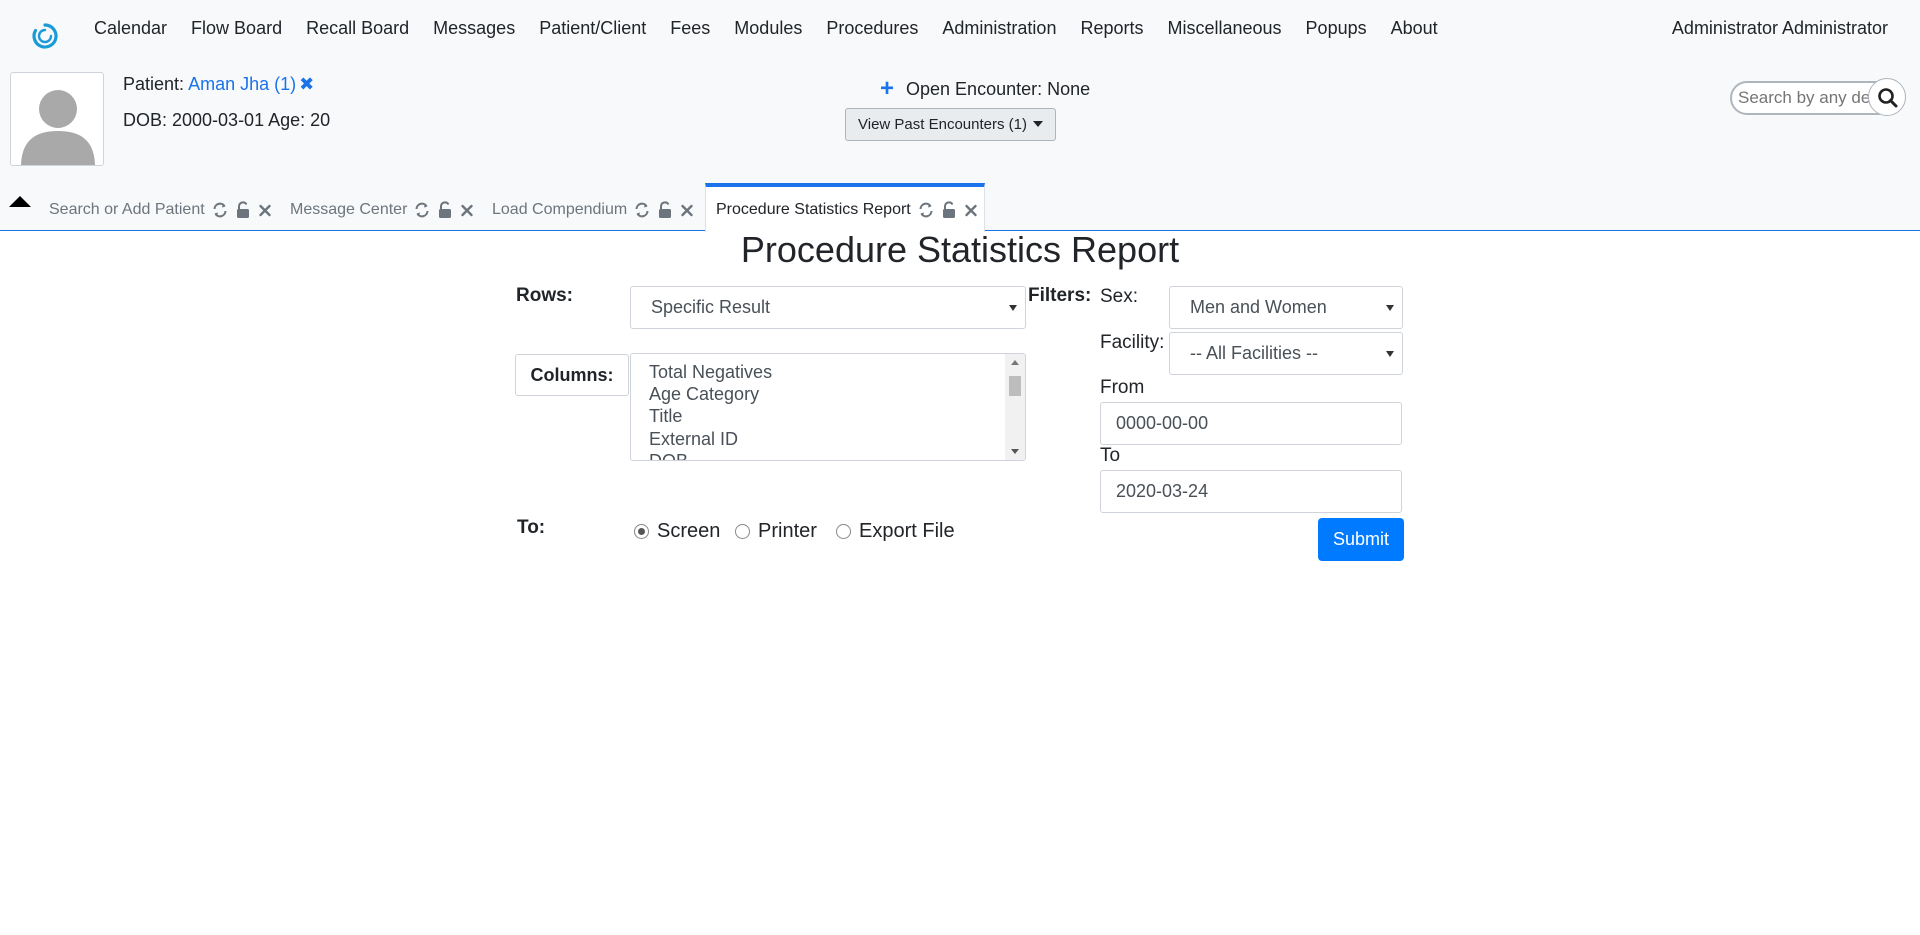 Image resolution: width=1920 pixels, height=935 pixels. Describe the element at coordinates (1258, 307) in the screenshot. I see `sex-selected-value: Men and Women` at that location.